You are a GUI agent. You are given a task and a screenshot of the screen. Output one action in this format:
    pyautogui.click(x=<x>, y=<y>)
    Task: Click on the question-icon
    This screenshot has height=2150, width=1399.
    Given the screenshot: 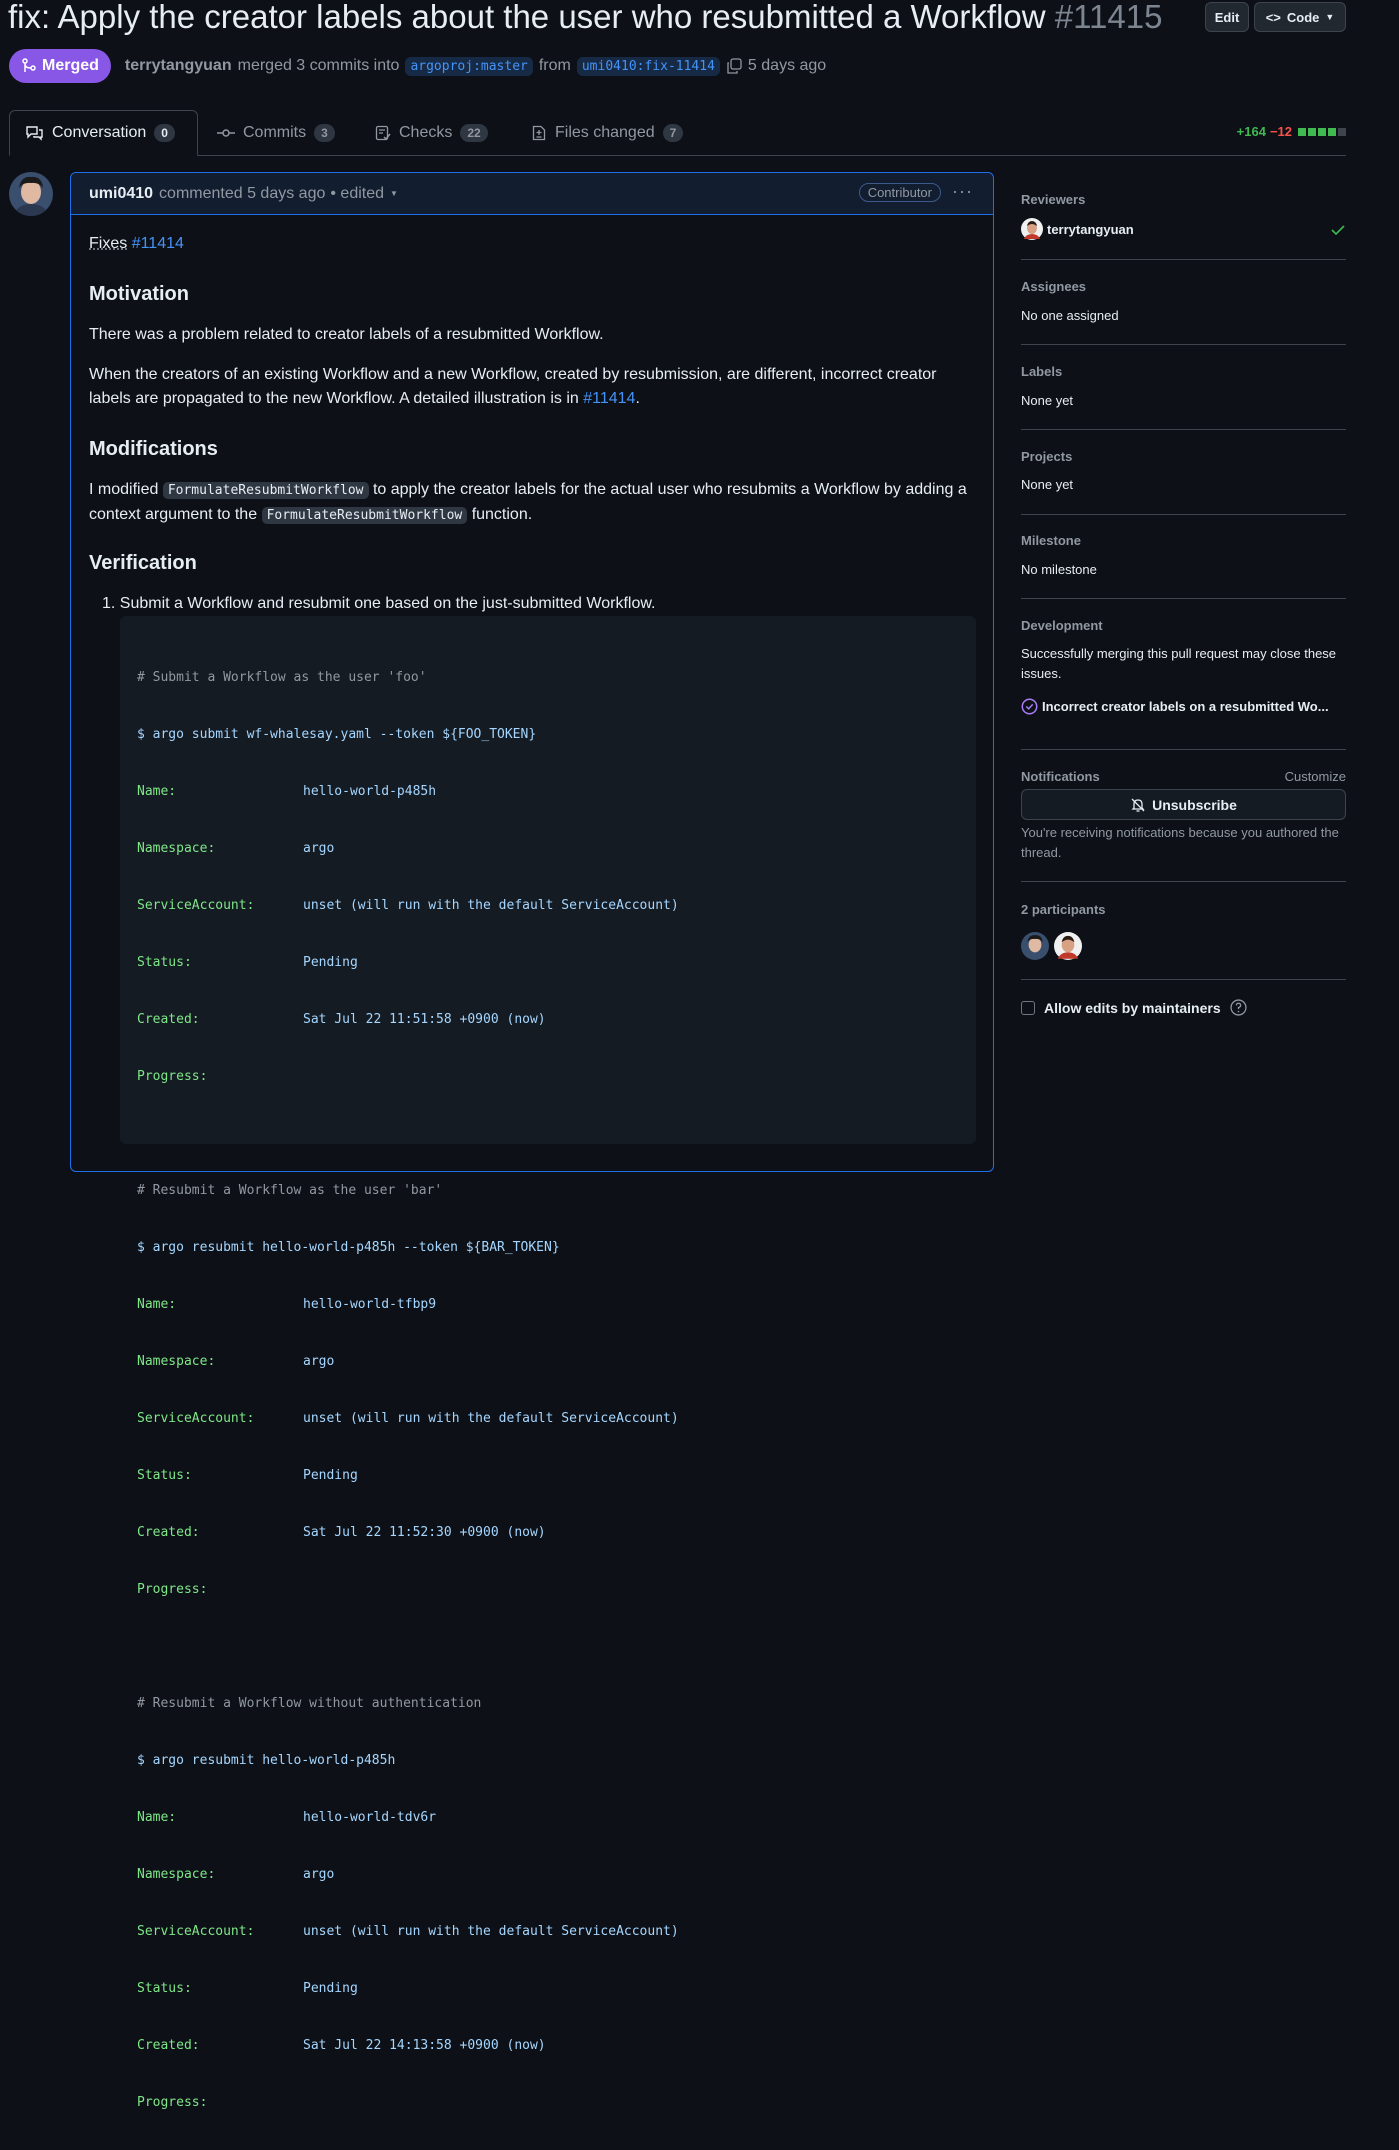 What is the action you would take?
    pyautogui.click(x=1238, y=1007)
    